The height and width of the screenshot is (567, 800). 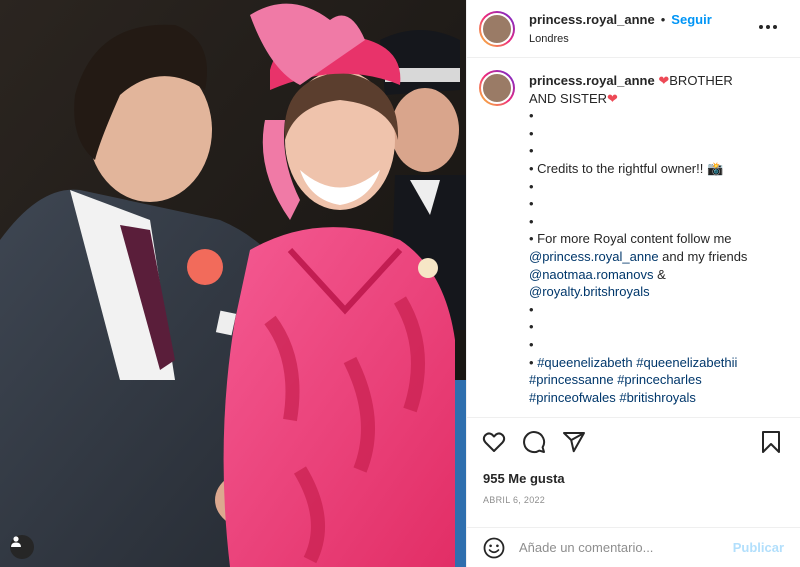 What do you see at coordinates (591, 274) in the screenshot?
I see `mention-link: @naotmaa.romanovs` at bounding box center [591, 274].